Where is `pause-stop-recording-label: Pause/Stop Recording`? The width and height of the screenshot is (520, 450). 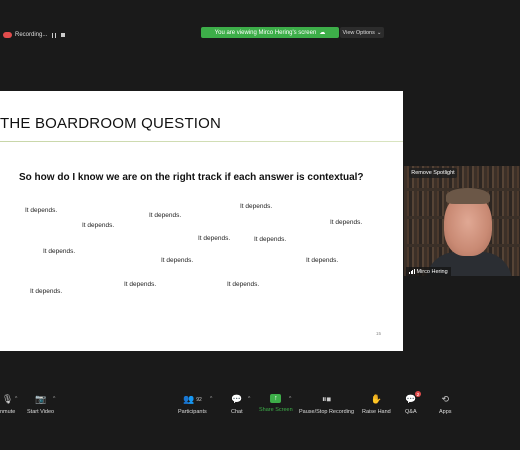
pause-stop-recording-label: Pause/Stop Recording is located at coordinates (327, 412).